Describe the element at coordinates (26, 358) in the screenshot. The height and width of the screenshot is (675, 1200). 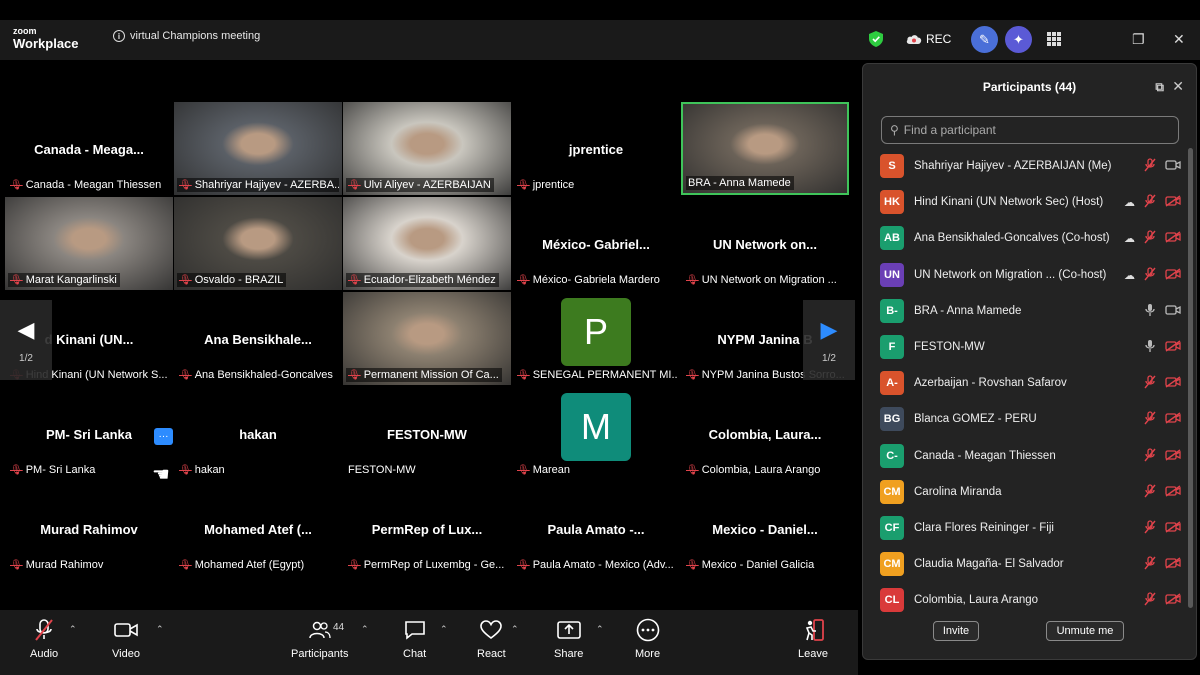
I see `page-indicator-left: 1/2` at that location.